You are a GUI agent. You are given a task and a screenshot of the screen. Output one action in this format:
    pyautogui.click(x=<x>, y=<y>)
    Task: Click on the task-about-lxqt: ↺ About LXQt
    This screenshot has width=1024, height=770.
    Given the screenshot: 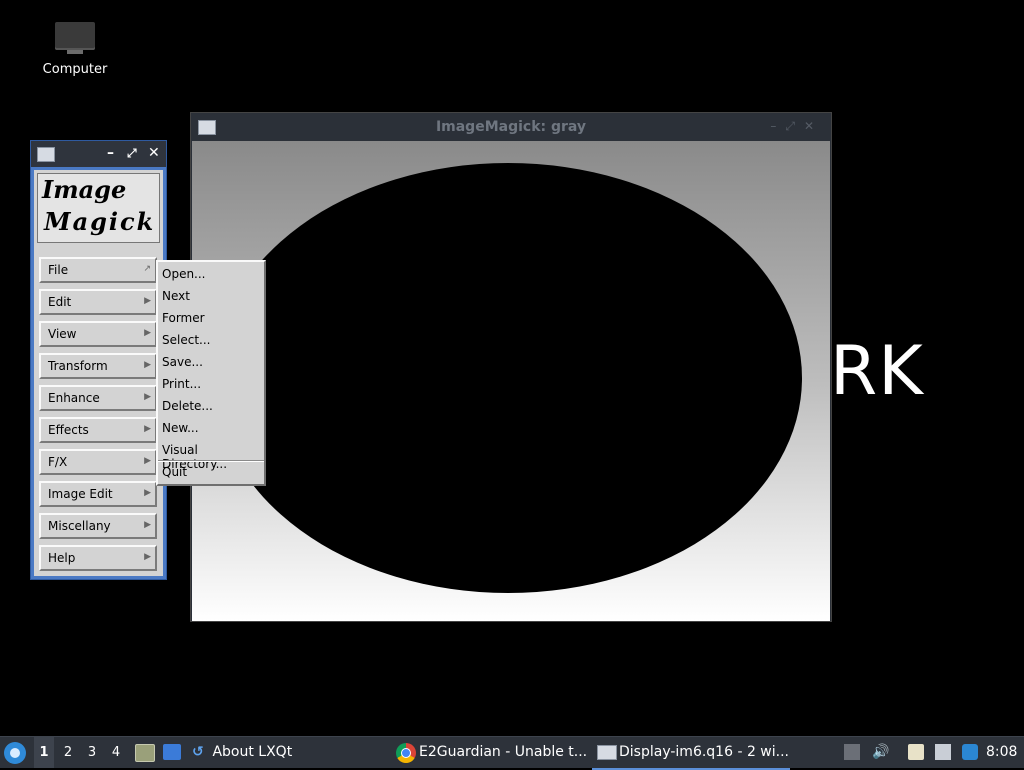 What is the action you would take?
    pyautogui.click(x=242, y=752)
    